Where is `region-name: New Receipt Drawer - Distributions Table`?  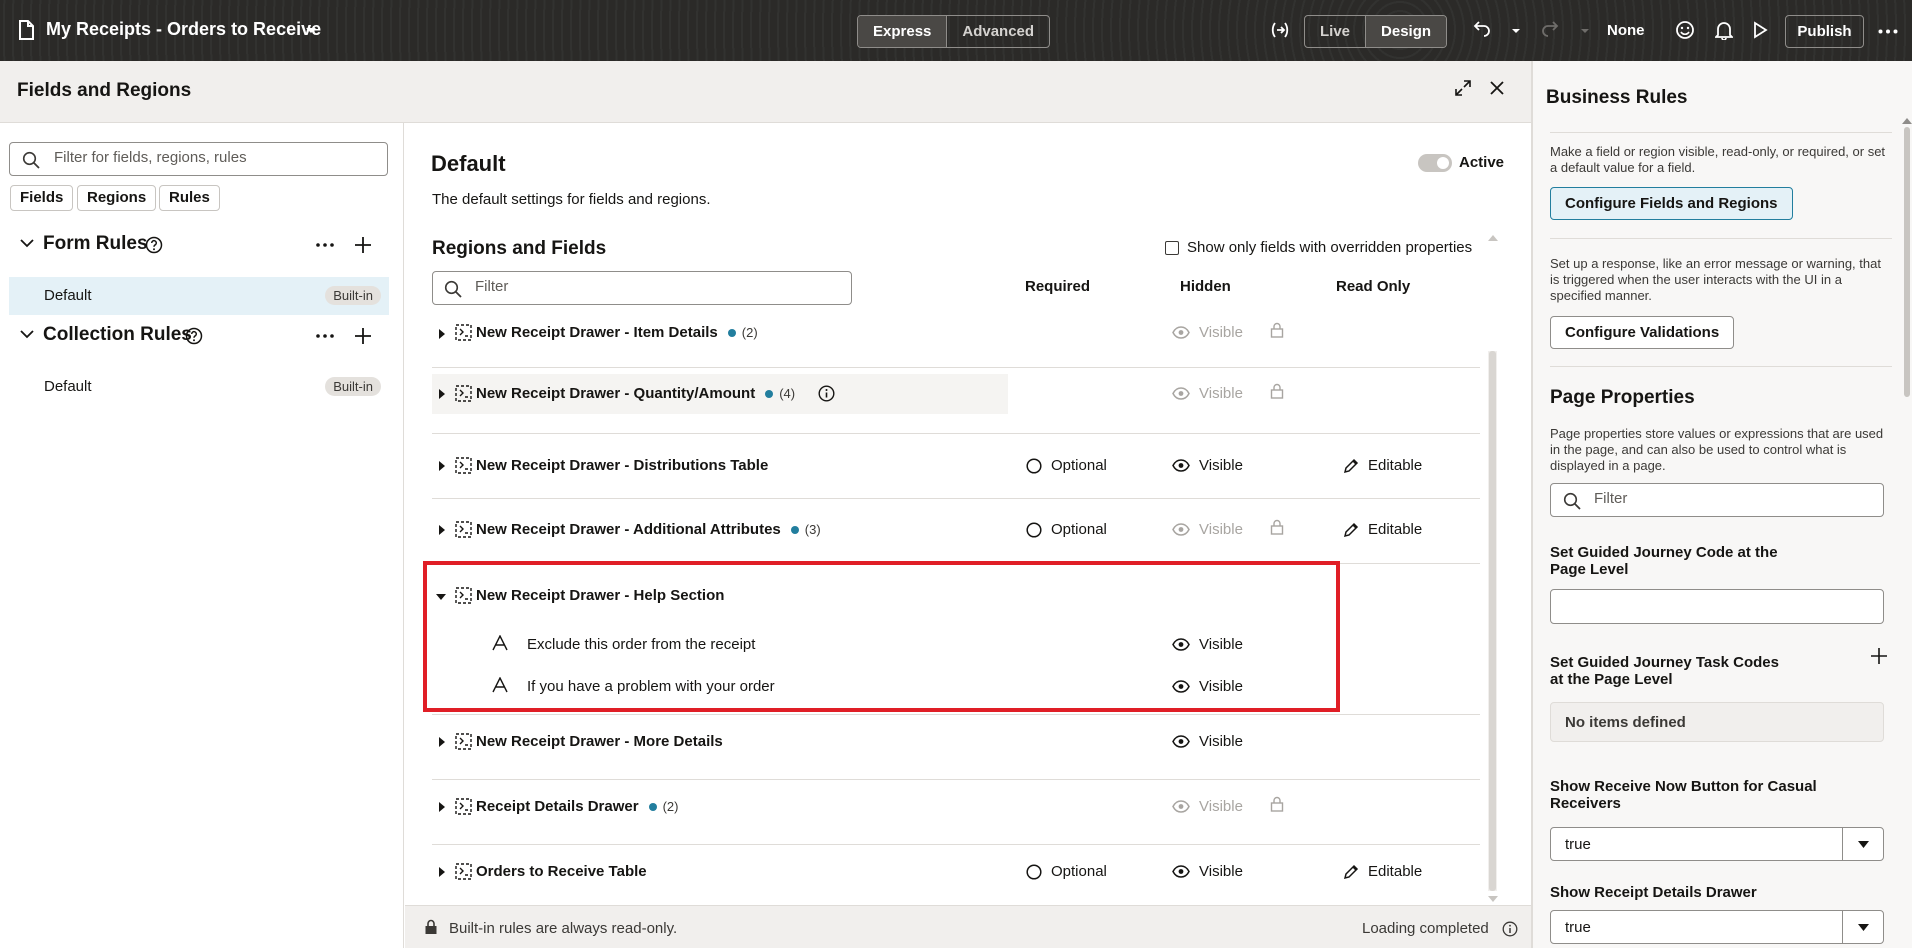
region-name: New Receipt Drawer - Distributions Table is located at coordinates (622, 465).